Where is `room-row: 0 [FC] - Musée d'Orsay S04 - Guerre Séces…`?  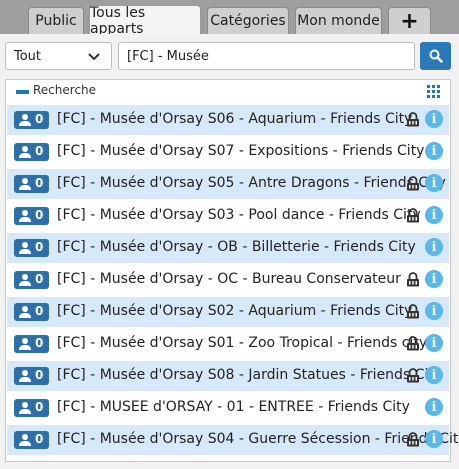
room-row: 0 [FC] - Musée d'Orsay S04 - Guerre Séces… is located at coordinates (233, 440).